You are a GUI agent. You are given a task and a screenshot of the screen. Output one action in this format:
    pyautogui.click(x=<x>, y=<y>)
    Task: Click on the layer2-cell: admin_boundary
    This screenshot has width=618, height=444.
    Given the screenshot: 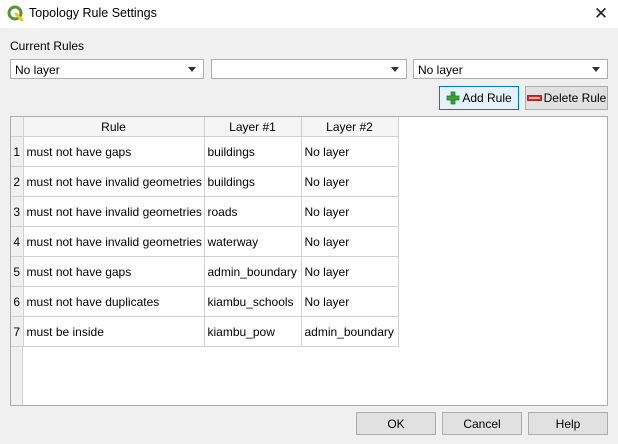 What is the action you would take?
    pyautogui.click(x=350, y=331)
    